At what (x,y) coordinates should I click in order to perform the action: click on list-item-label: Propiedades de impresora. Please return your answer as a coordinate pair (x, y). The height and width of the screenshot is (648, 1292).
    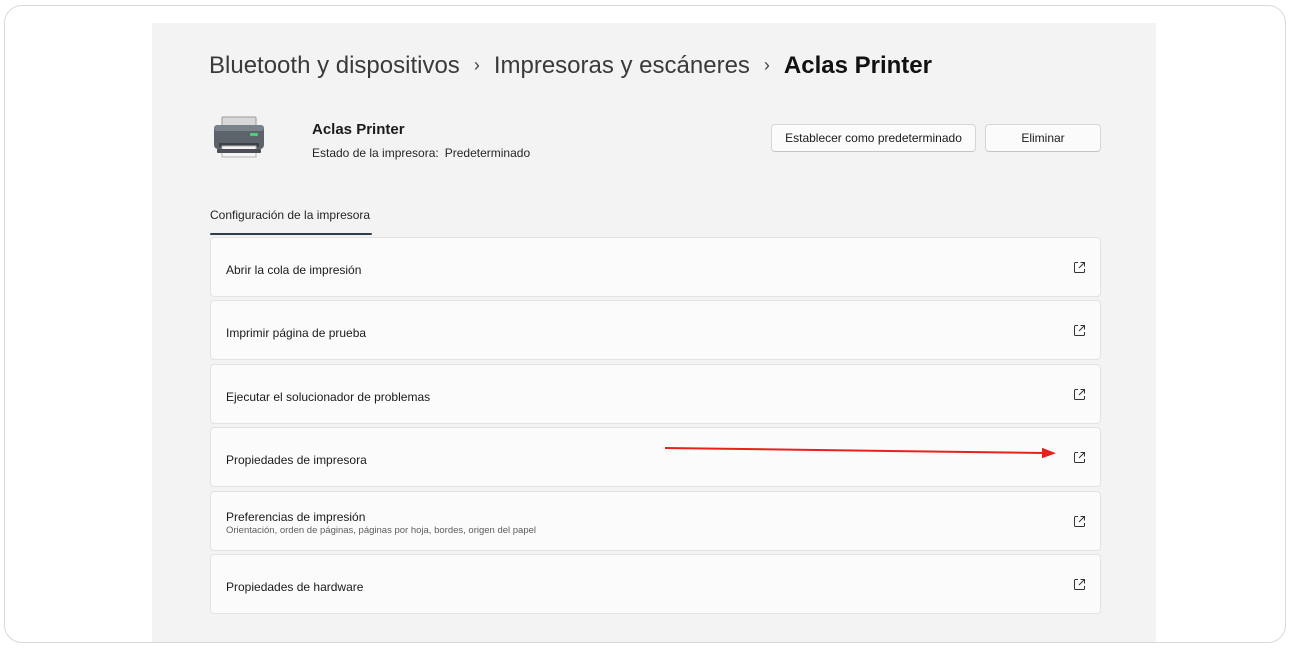
    Looking at the image, I should click on (296, 460).